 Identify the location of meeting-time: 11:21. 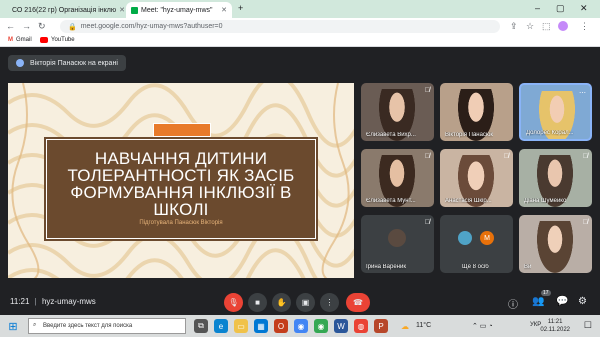
(20, 301).